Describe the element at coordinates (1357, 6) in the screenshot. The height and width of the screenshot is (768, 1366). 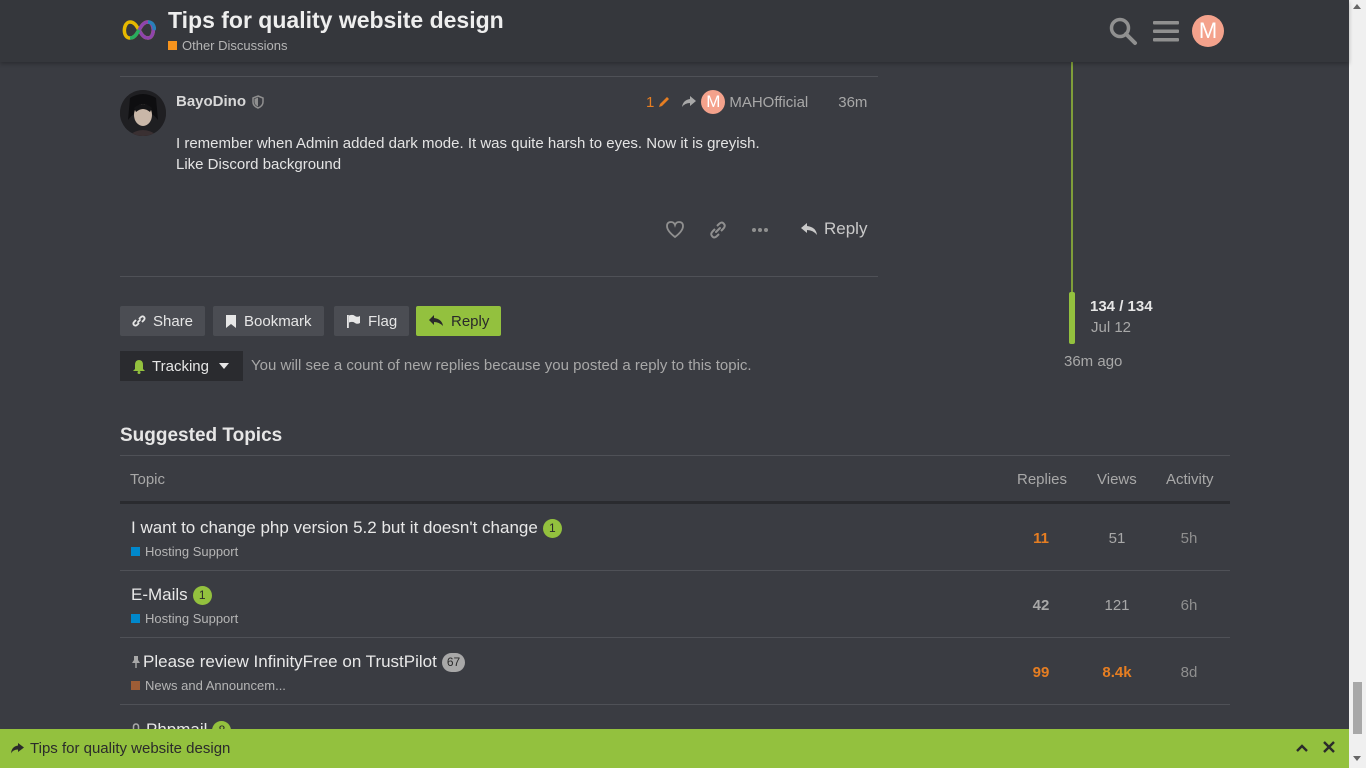
I see `scroll-up-arrow-icon` at that location.